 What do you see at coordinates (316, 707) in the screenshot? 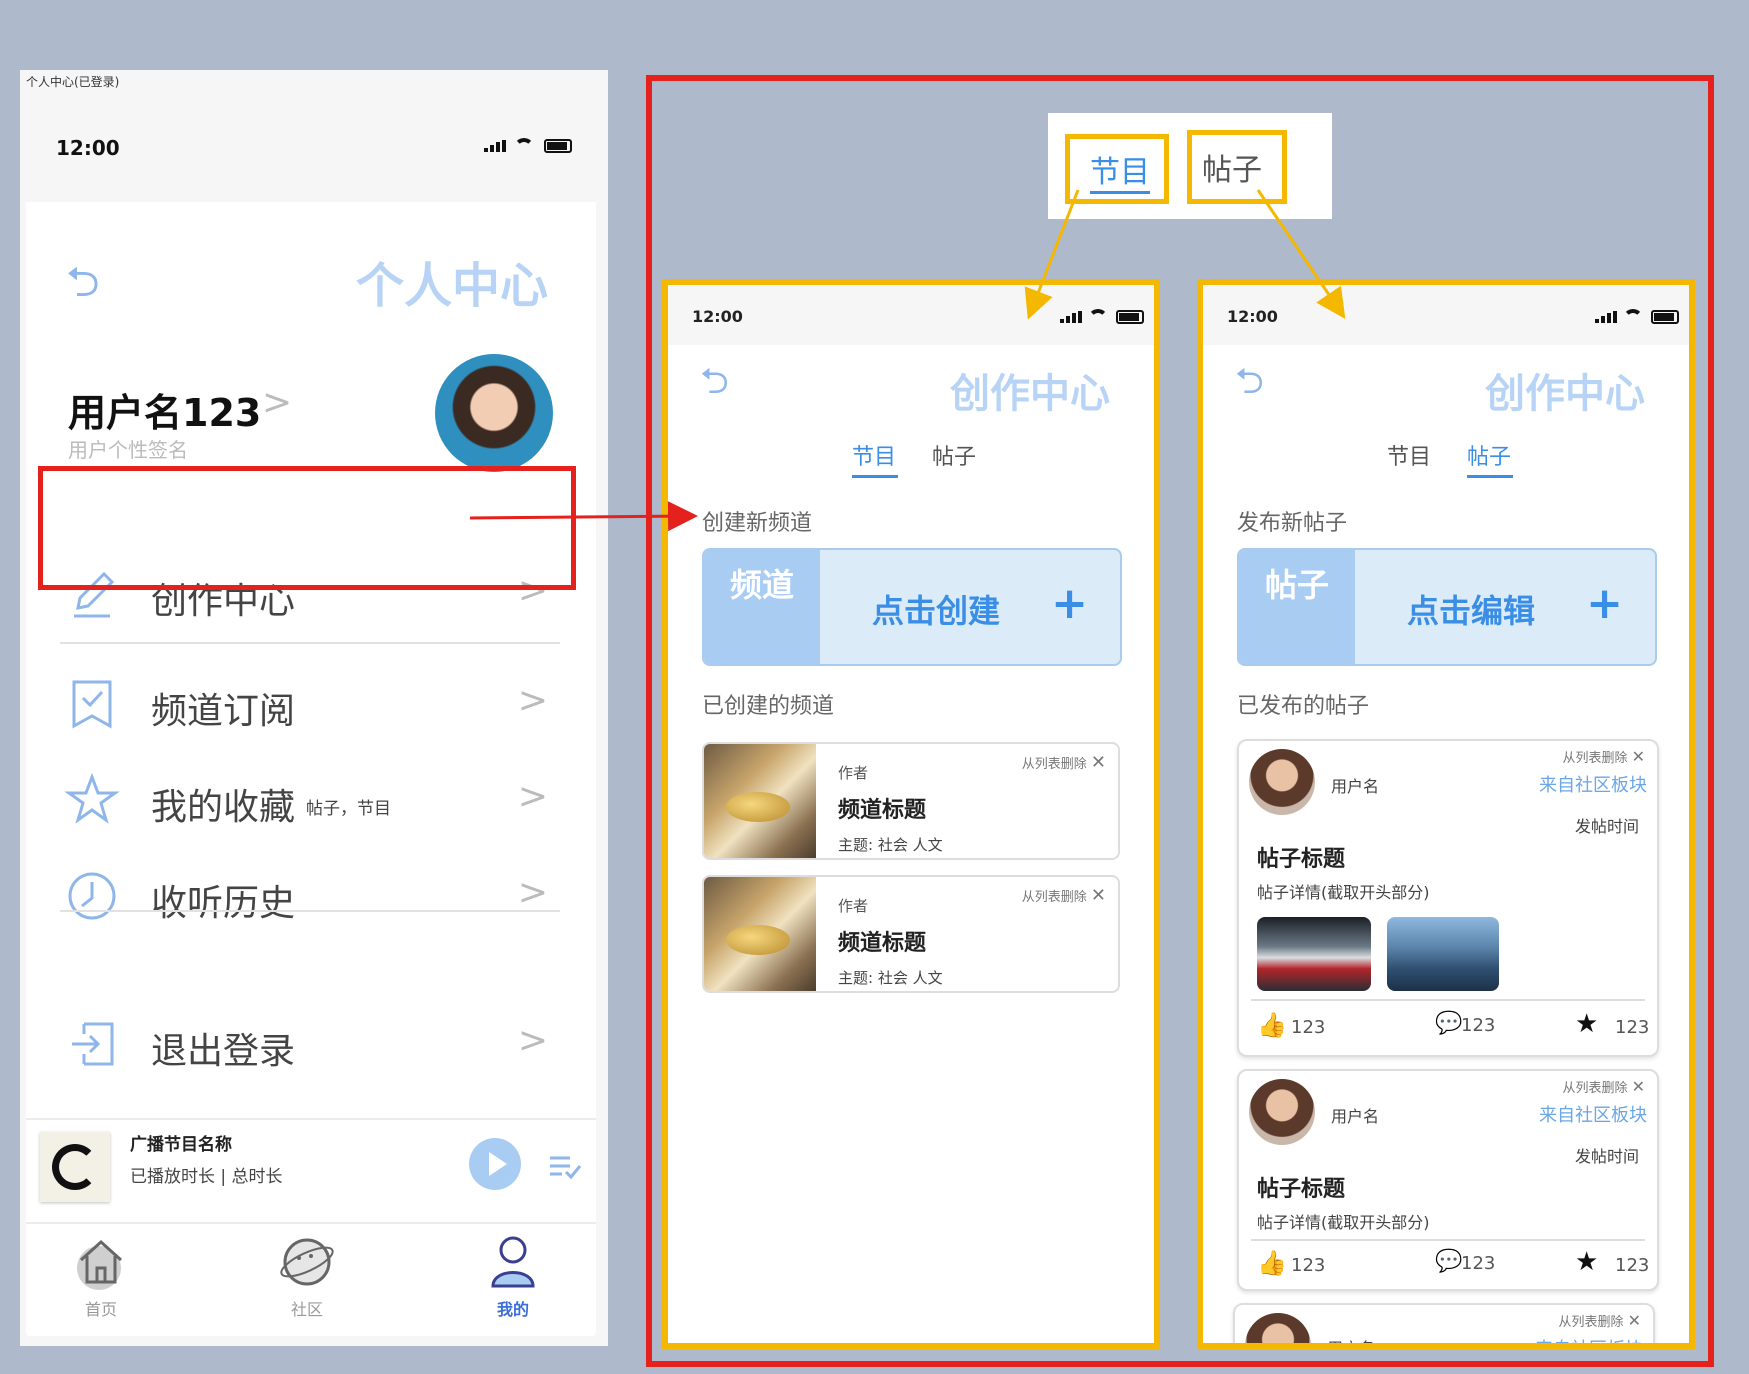
I see `menu-item-channel-subscription: 频道订阅 >` at bounding box center [316, 707].